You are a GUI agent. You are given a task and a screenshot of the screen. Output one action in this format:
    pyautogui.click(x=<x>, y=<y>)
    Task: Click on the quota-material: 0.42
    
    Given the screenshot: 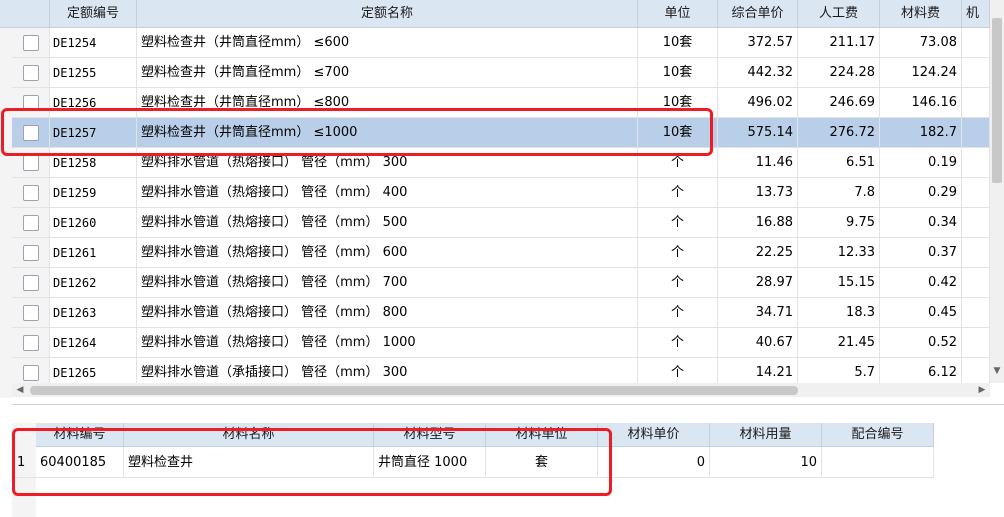 What is the action you would take?
    pyautogui.click(x=921, y=283)
    